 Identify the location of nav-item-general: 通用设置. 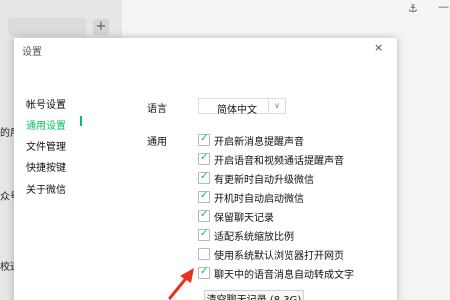
(46, 124).